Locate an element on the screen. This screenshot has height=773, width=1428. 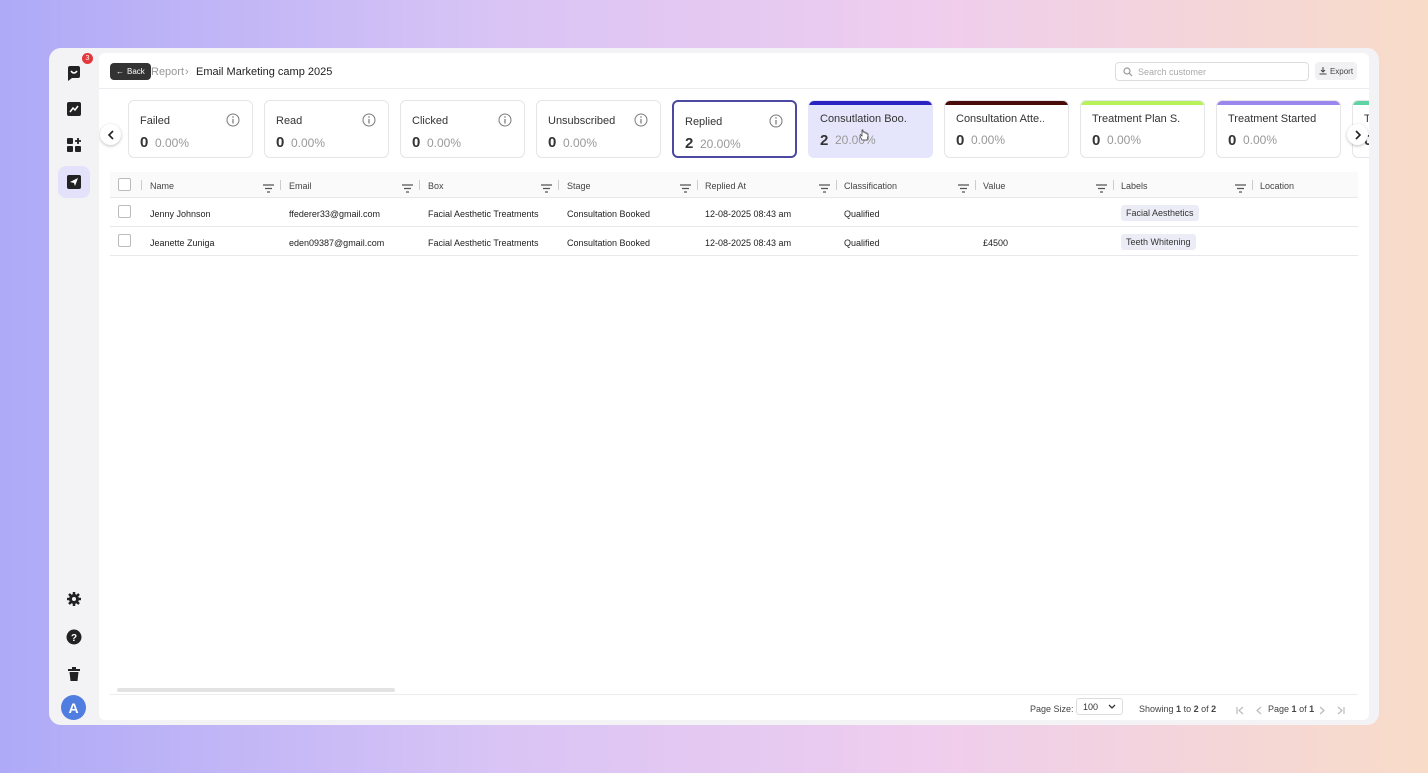
avatar: A is located at coordinates (73, 707).